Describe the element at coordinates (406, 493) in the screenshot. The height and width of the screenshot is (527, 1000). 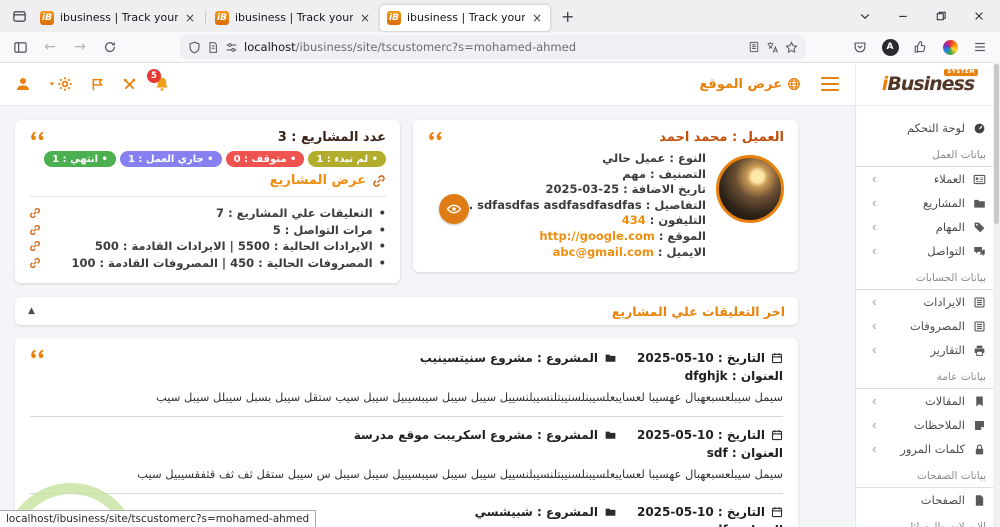
I see `divider` at that location.